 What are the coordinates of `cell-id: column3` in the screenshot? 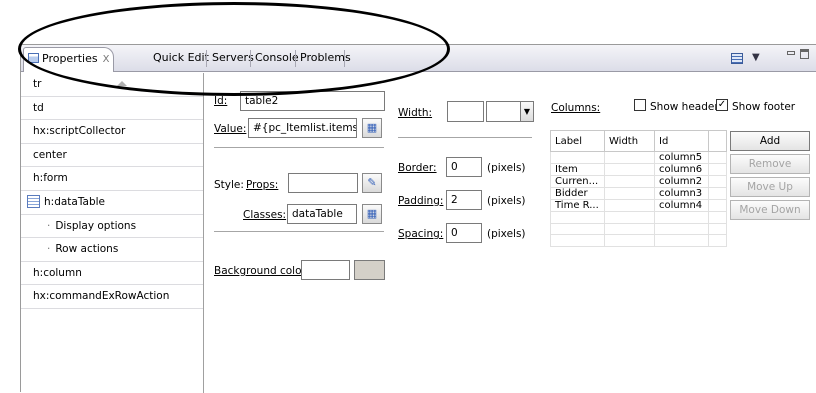 It's located at (681, 193).